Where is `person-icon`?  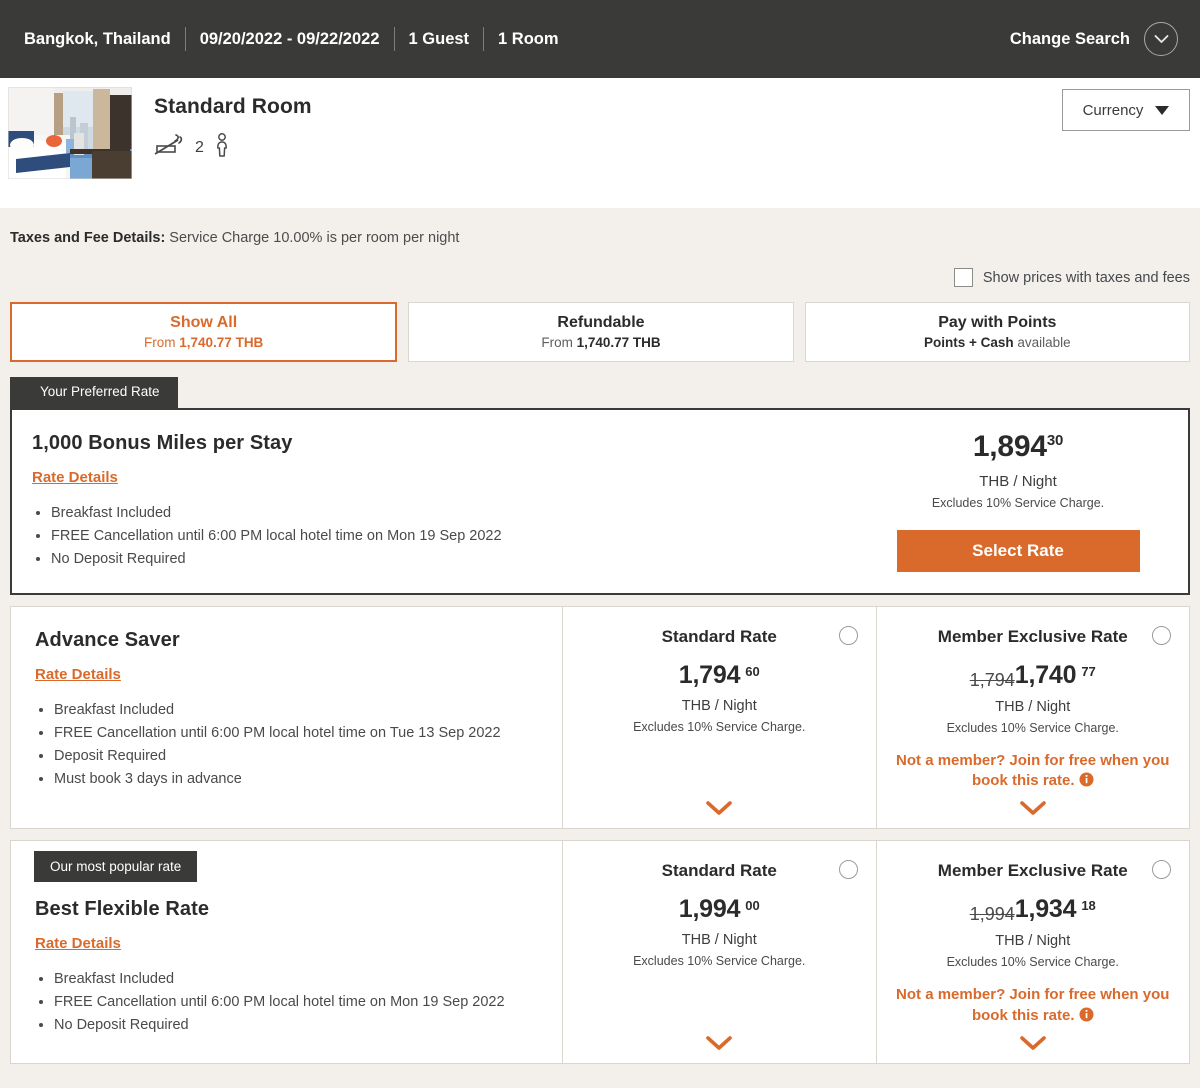 person-icon is located at coordinates (222, 147).